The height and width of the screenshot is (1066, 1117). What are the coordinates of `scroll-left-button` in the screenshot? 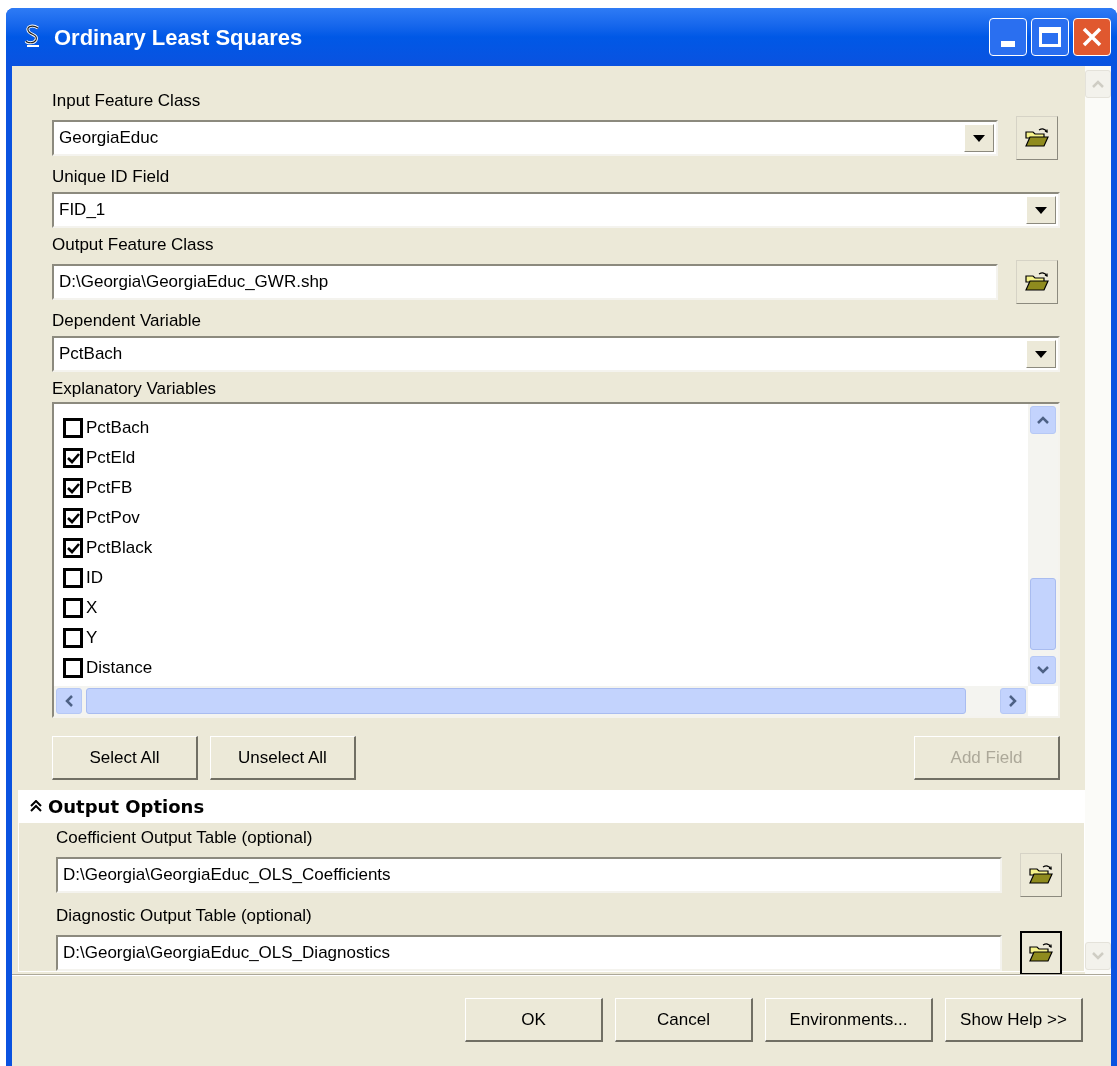 It's located at (69, 701).